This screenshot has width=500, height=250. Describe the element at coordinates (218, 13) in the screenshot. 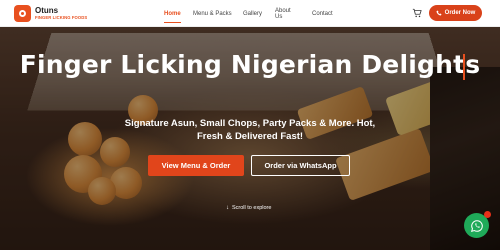

I see `nav-item-menu-packs: Menu & Packs` at that location.